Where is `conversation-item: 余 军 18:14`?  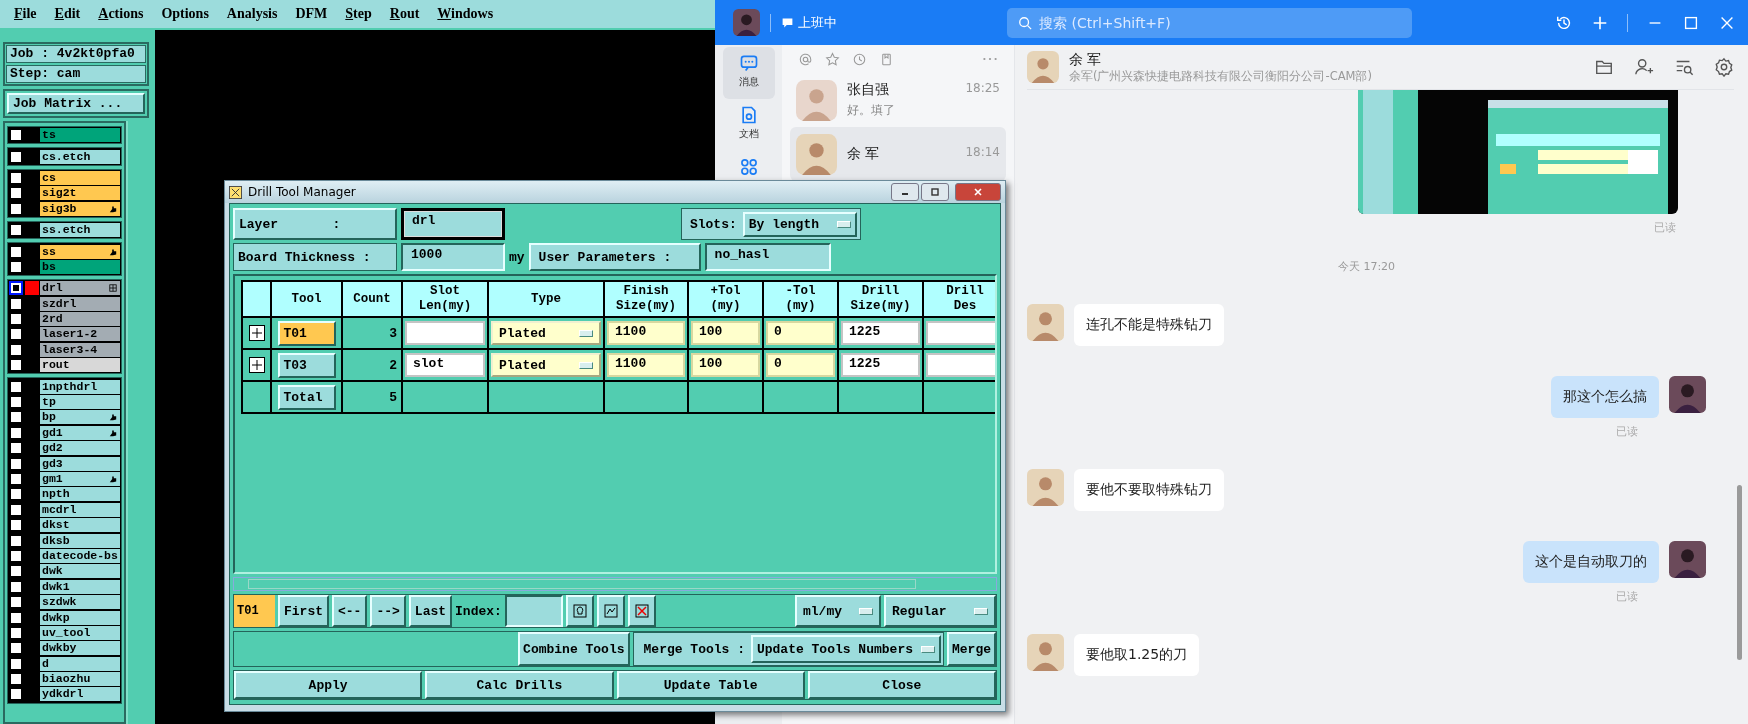 conversation-item: 余 军 18:14 is located at coordinates (898, 154).